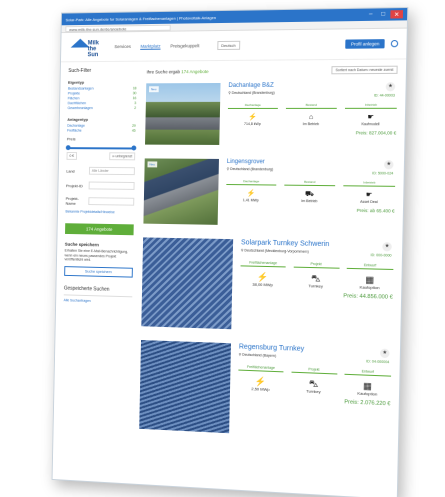  What do you see at coordinates (74, 185) in the screenshot?
I see `projekt-id-label: Projekt-ID` at bounding box center [74, 185].